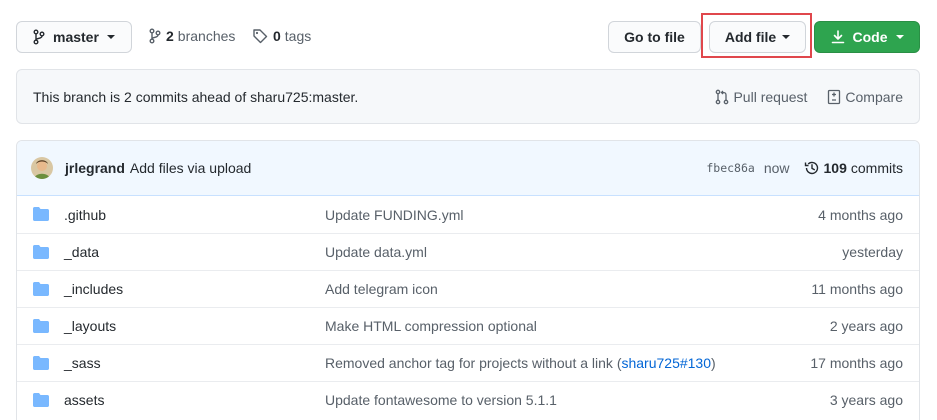  I want to click on commit-count: 109, so click(835, 168).